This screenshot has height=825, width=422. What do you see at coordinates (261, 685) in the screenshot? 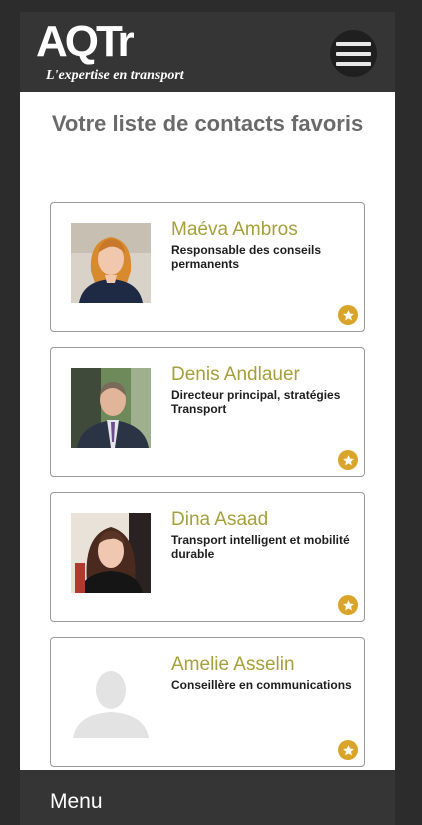
I see `contact-role: Conseillère en communications` at bounding box center [261, 685].